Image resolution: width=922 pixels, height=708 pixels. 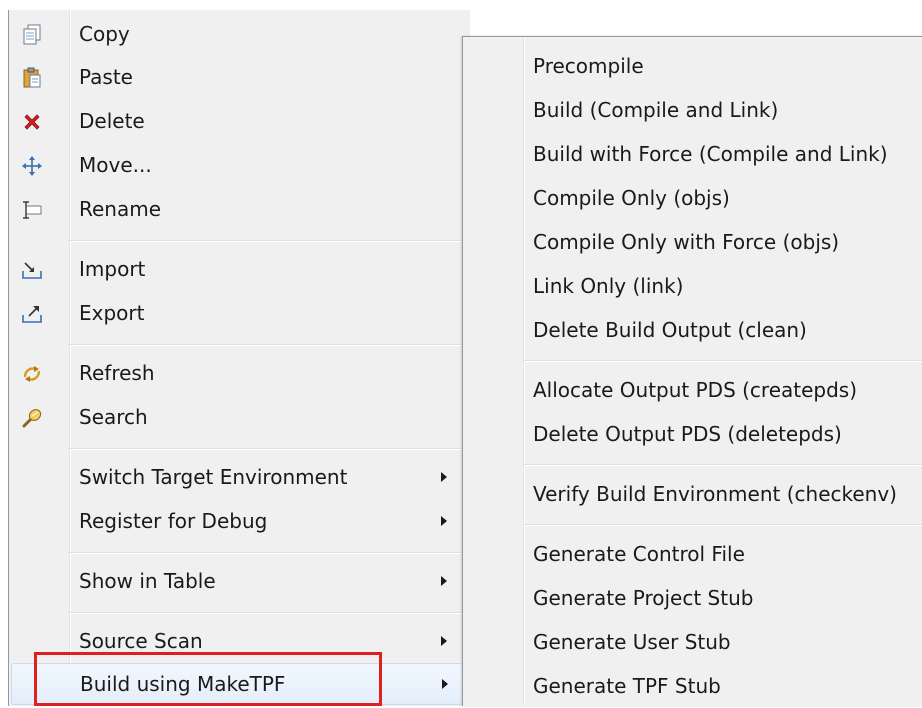 I want to click on import-icon, so click(x=32, y=270).